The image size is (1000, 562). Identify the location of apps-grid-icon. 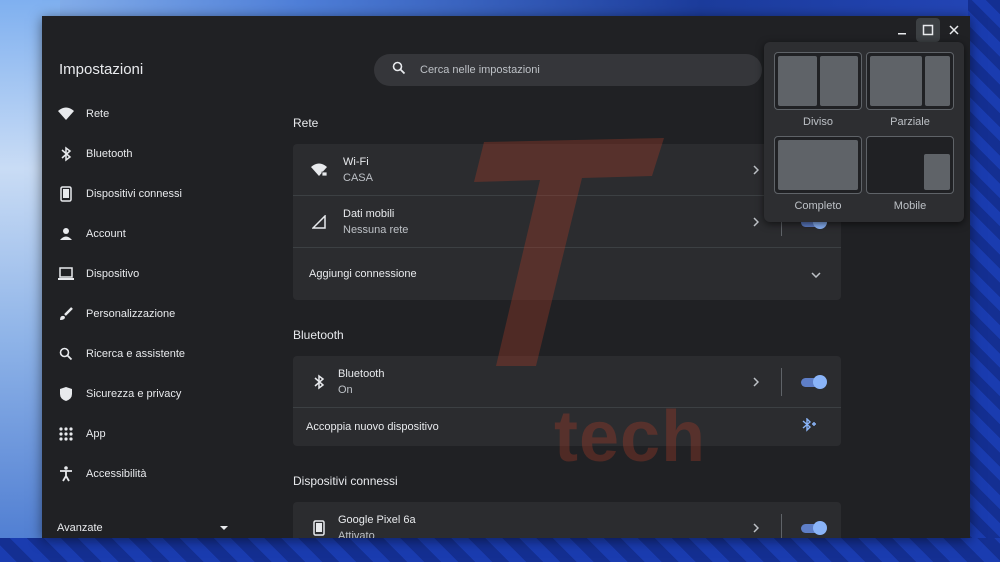
(66, 434).